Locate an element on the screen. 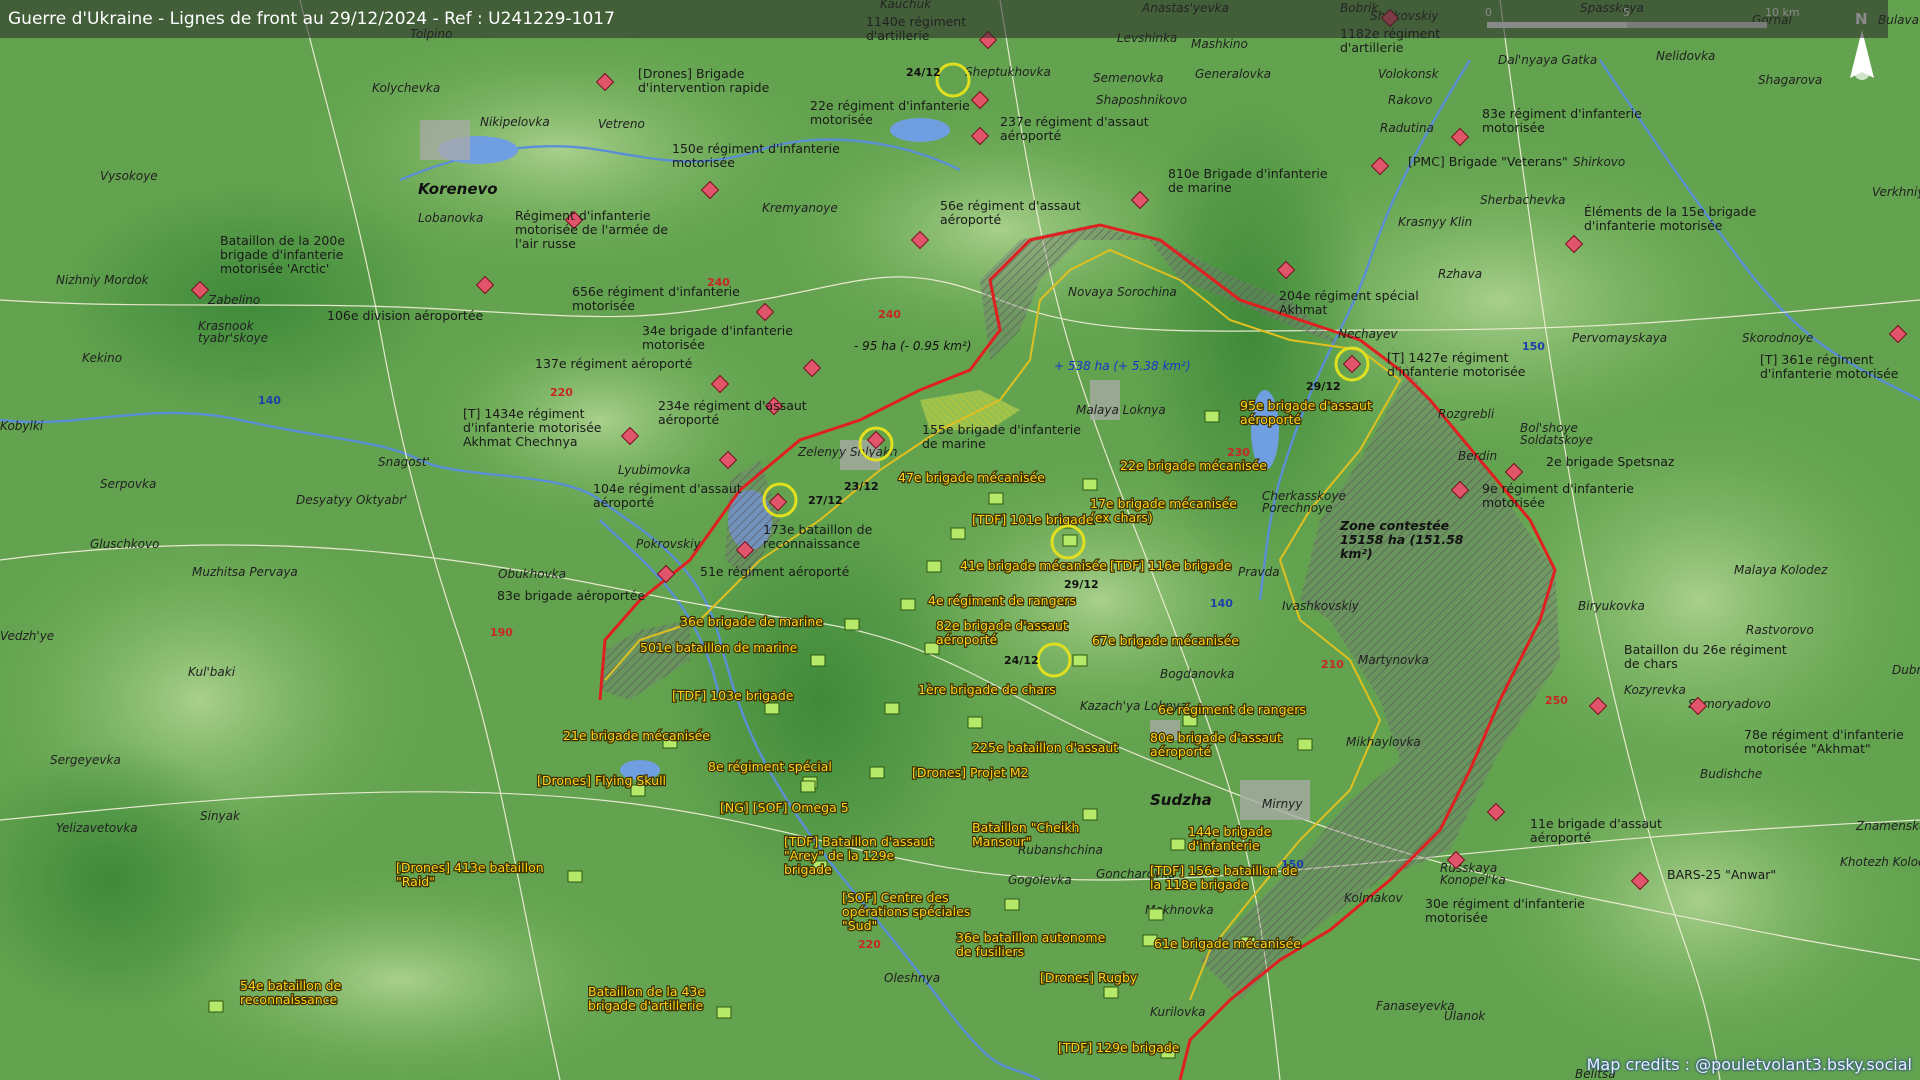 The height and width of the screenshot is (1080, 1920). place-label: Rzhava is located at coordinates (1460, 274).